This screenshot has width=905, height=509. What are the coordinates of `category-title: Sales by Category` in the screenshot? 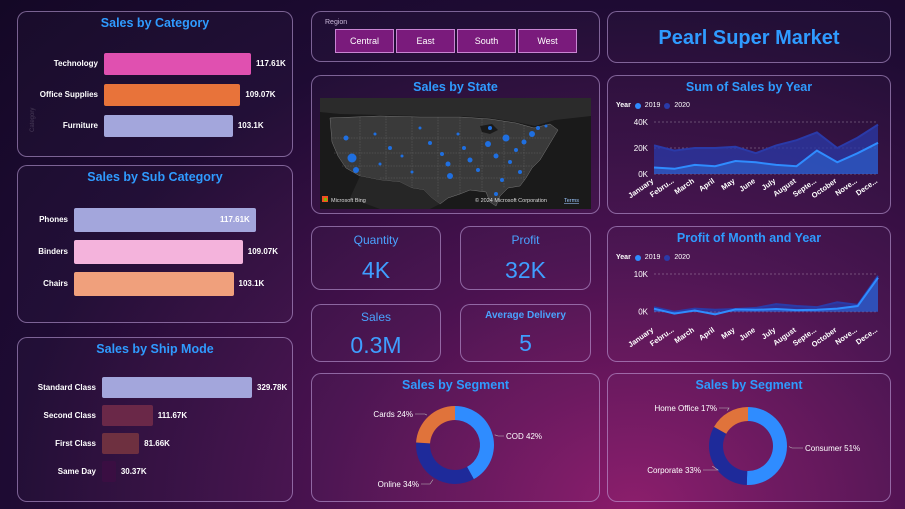 It's located at (155, 23).